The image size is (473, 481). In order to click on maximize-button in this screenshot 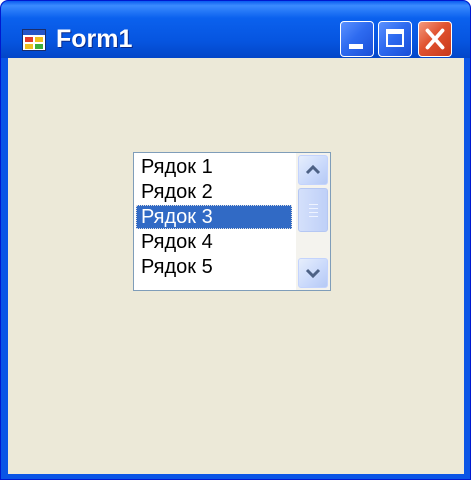, I will do `click(395, 39)`.